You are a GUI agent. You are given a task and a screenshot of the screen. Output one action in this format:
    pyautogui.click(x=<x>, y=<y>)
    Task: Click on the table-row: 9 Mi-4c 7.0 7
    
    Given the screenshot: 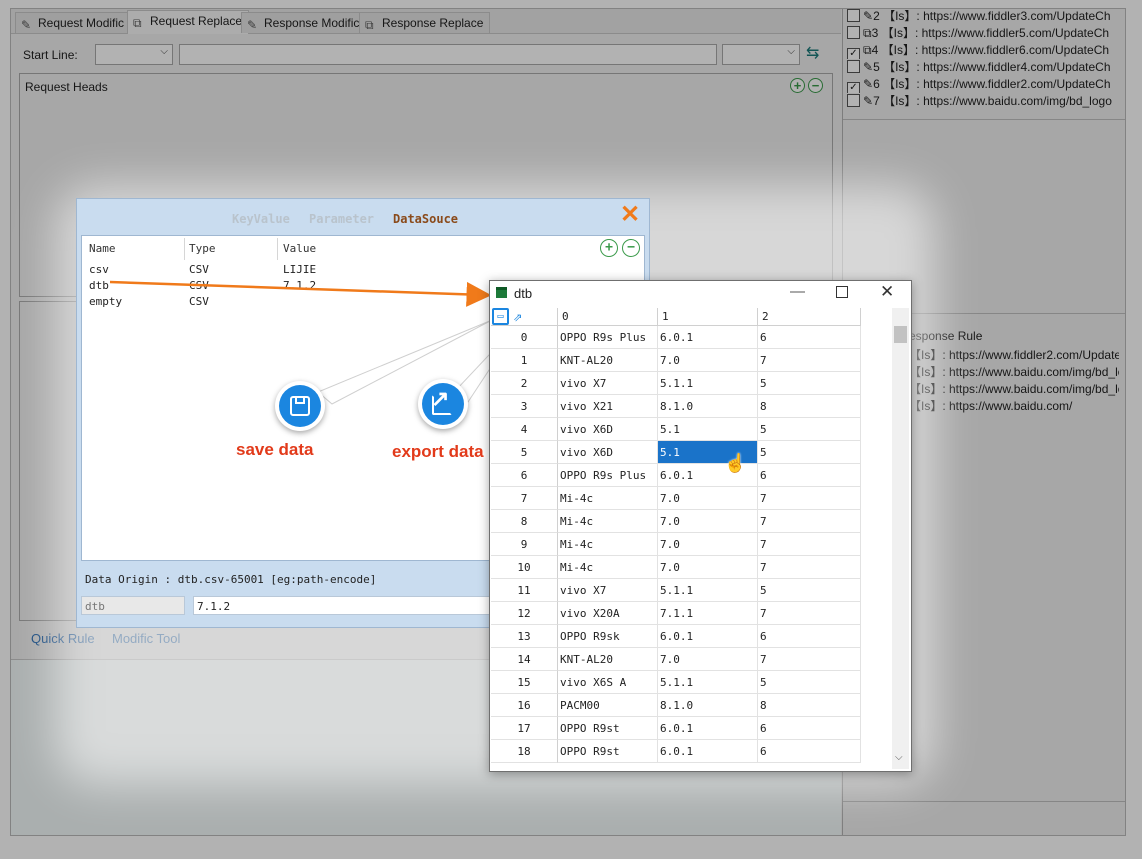 What is the action you would take?
    pyautogui.click(x=676, y=544)
    